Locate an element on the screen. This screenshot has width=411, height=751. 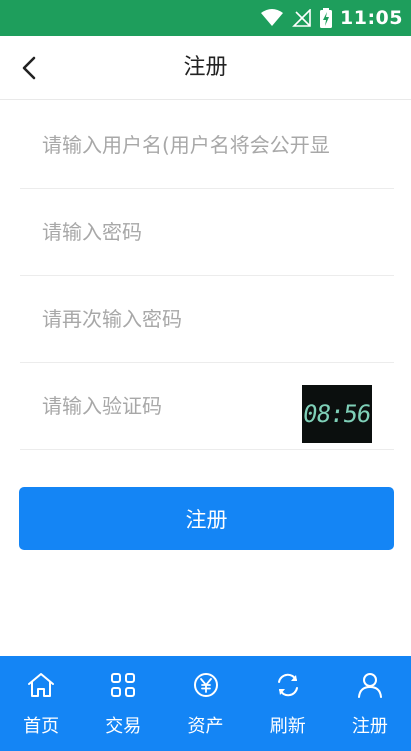
captcha-input is located at coordinates (155, 406).